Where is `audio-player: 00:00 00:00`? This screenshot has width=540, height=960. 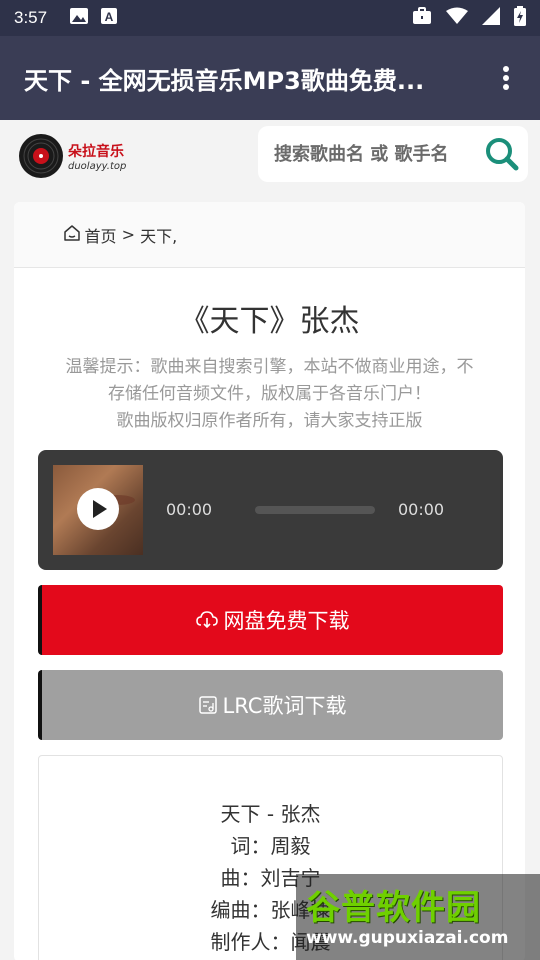
audio-player: 00:00 00:00 is located at coordinates (270, 510).